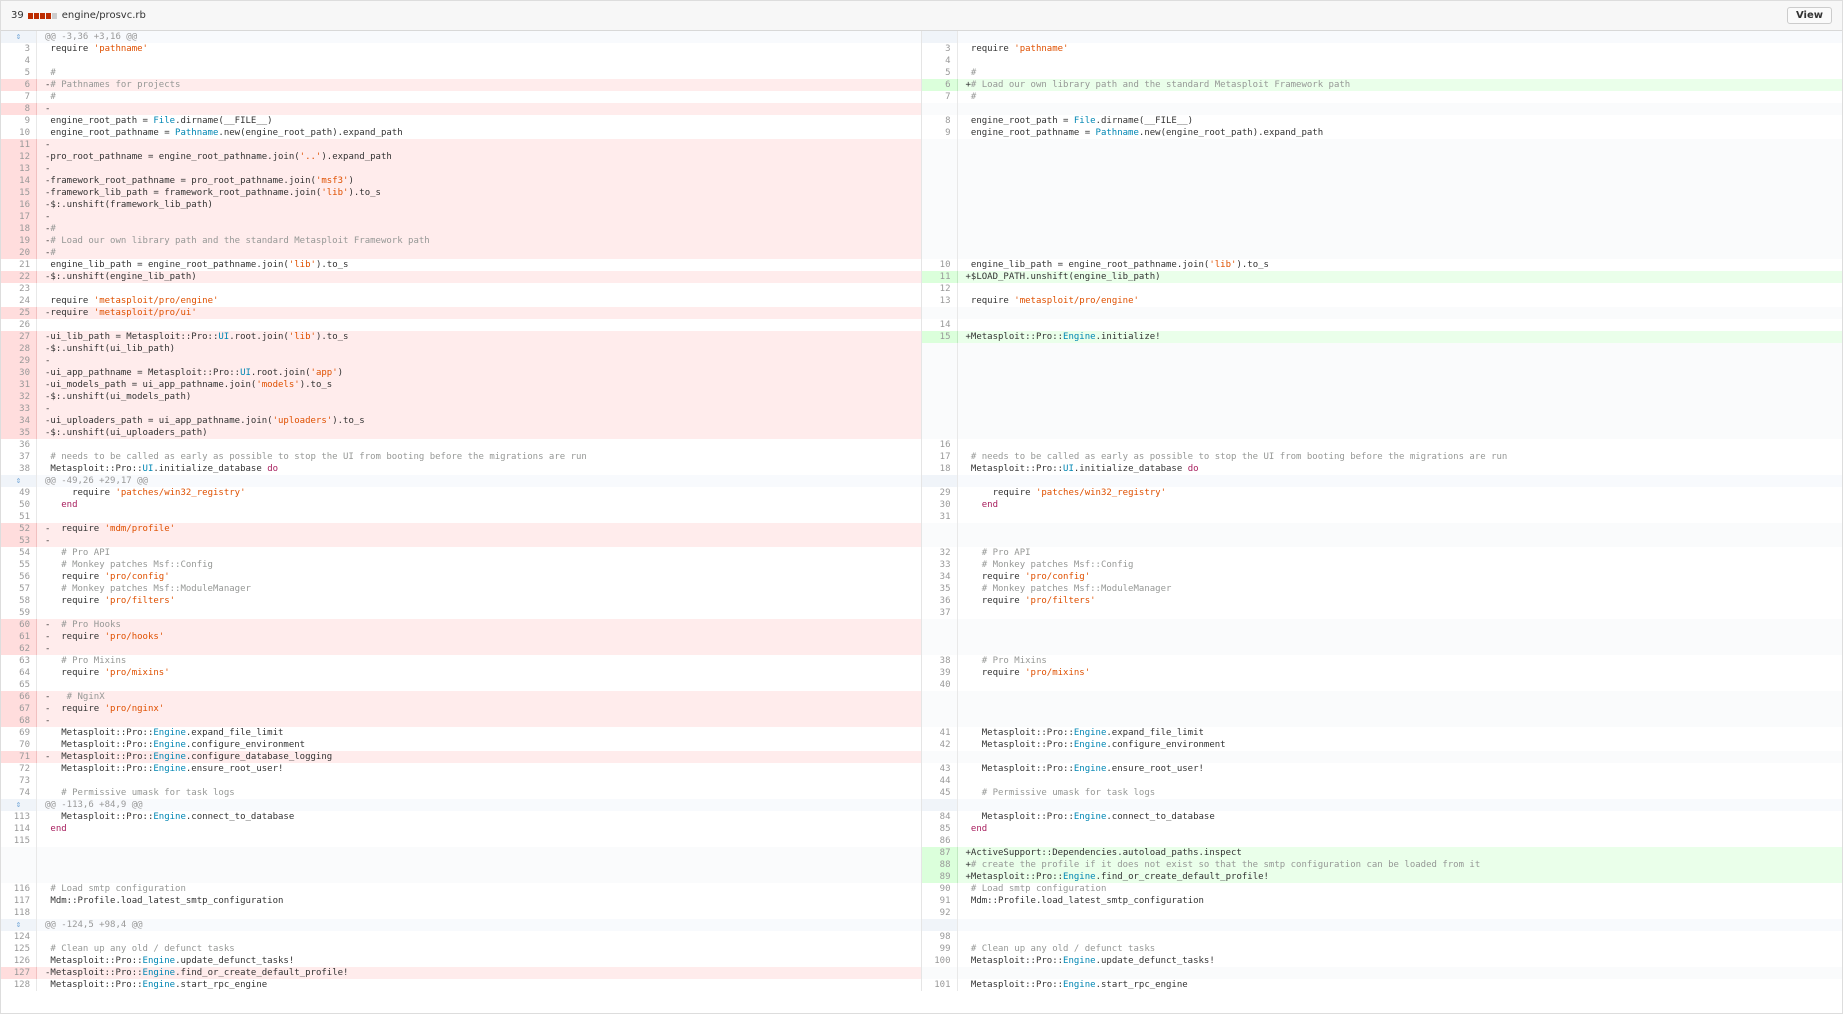 This screenshot has height=1017, width=1844. What do you see at coordinates (19, 913) in the screenshot?
I see `line-number: 118` at bounding box center [19, 913].